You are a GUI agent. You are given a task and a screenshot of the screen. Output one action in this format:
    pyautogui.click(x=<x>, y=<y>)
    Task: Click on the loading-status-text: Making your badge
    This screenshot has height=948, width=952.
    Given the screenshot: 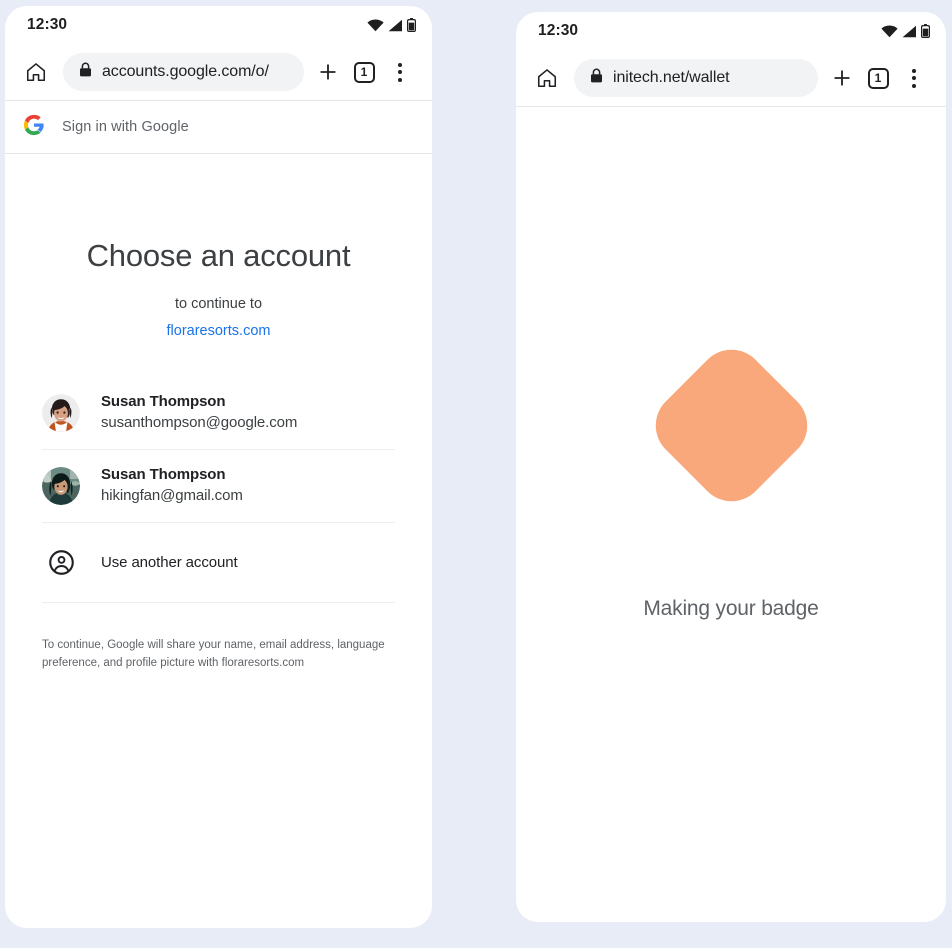 What is the action you would take?
    pyautogui.click(x=731, y=608)
    